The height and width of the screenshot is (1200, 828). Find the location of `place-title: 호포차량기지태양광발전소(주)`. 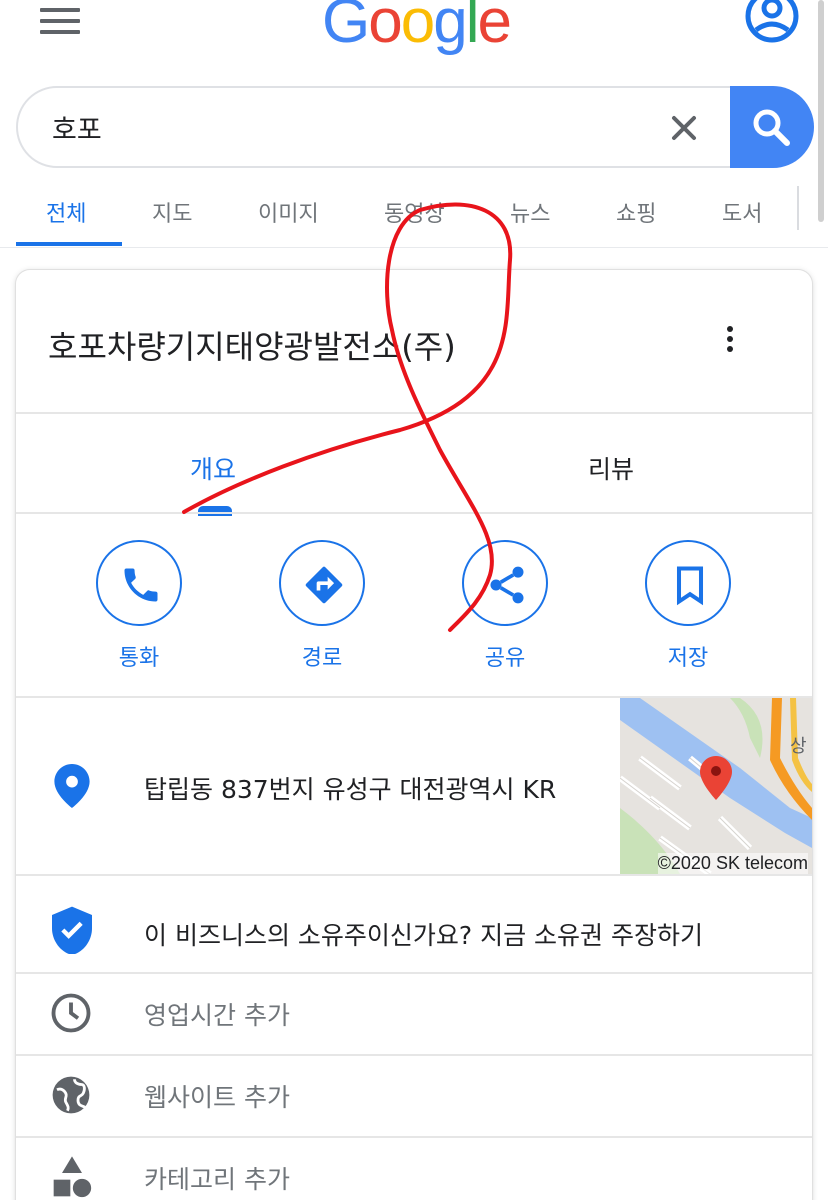

place-title: 호포차량기지태양광발전소(주) is located at coordinates (252, 347).